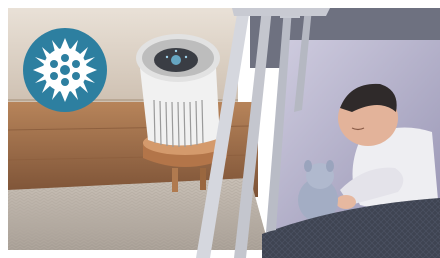  I want to click on air-purifier, so click(178, 91).